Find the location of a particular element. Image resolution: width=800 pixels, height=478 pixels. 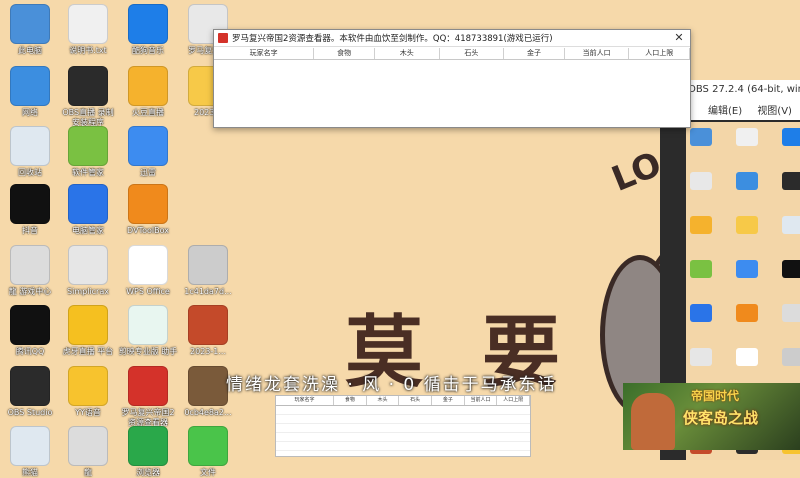

spreadsheet-column-header: 人口上限 is located at coordinates (514, 400).